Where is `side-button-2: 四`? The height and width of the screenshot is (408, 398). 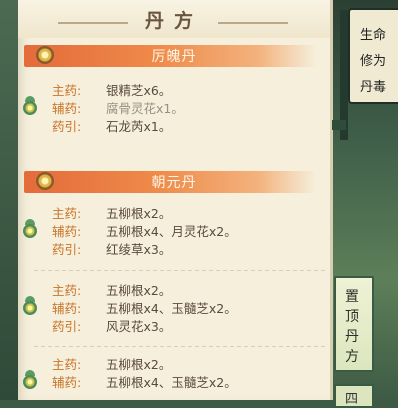
side-button-2: 四 is located at coordinates (354, 396).